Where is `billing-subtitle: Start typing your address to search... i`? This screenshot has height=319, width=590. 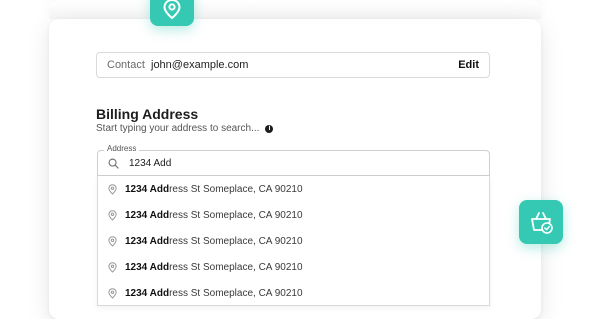
billing-subtitle: Start typing your address to search... i is located at coordinates (185, 128).